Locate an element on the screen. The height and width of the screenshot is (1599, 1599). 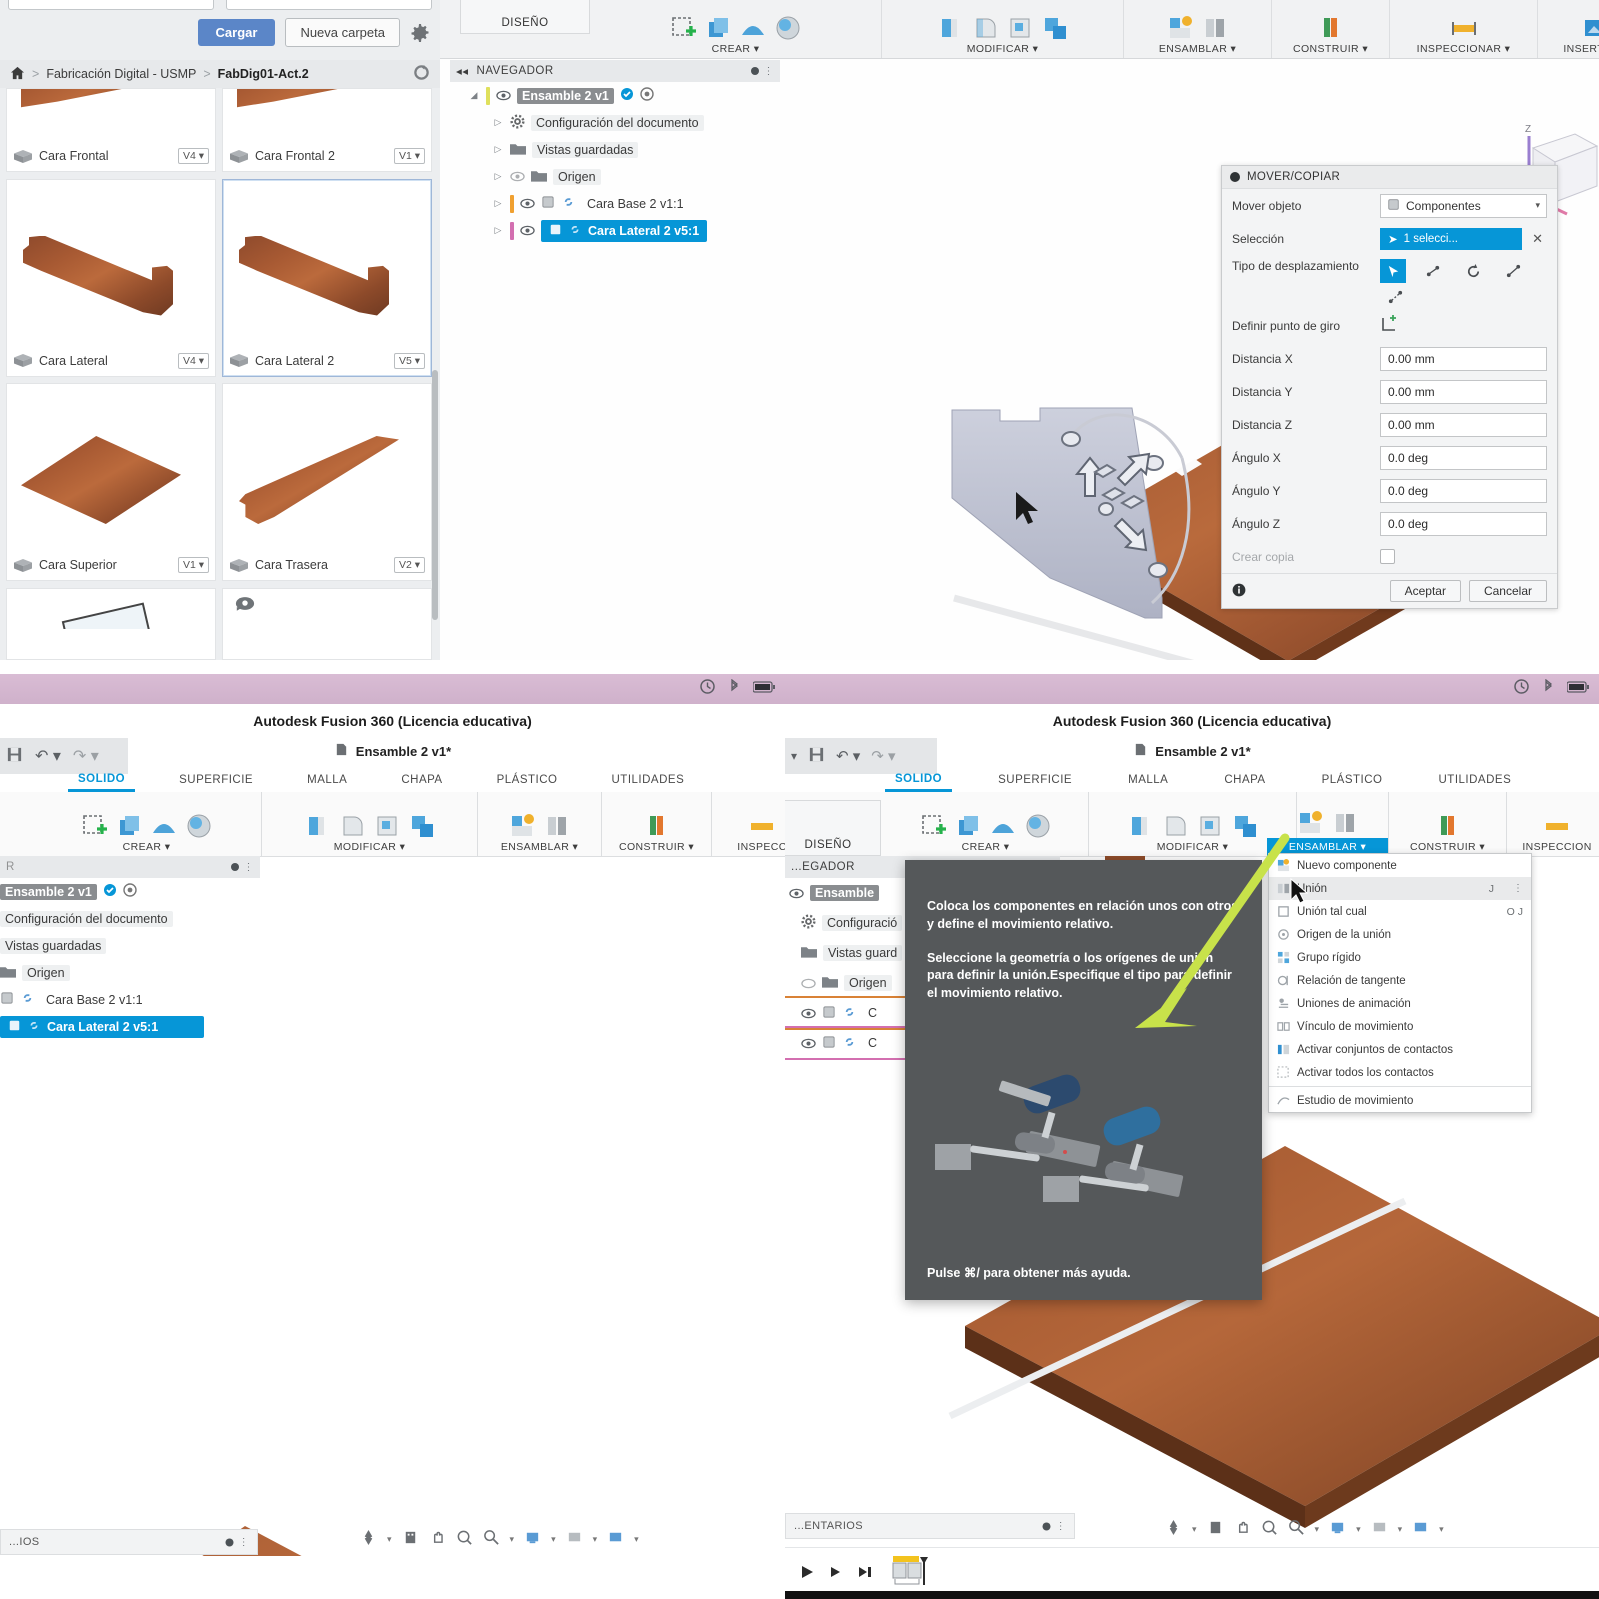
navigator-row-cara-base-2: ▷ Cara Base 2 v1:1 is located at coordinates (615, 203).